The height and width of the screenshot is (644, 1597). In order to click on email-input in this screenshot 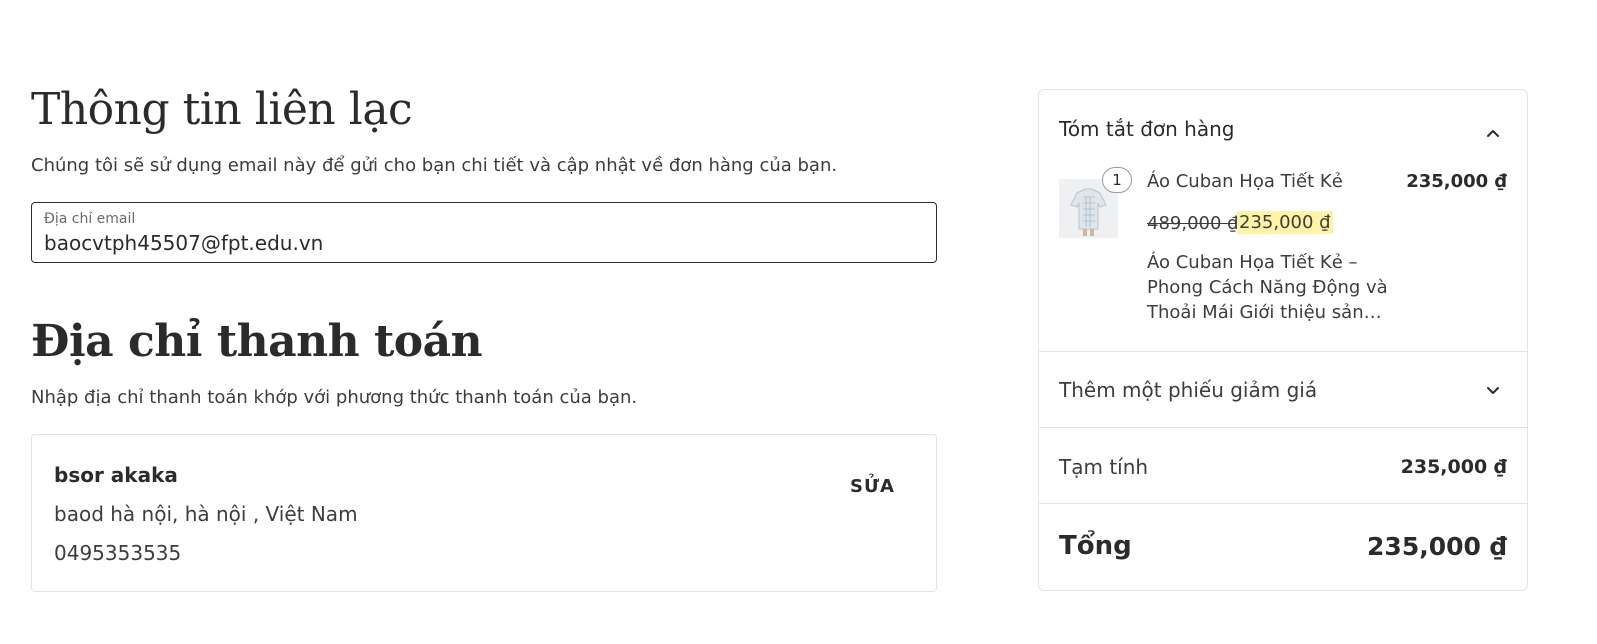, I will do `click(484, 243)`.